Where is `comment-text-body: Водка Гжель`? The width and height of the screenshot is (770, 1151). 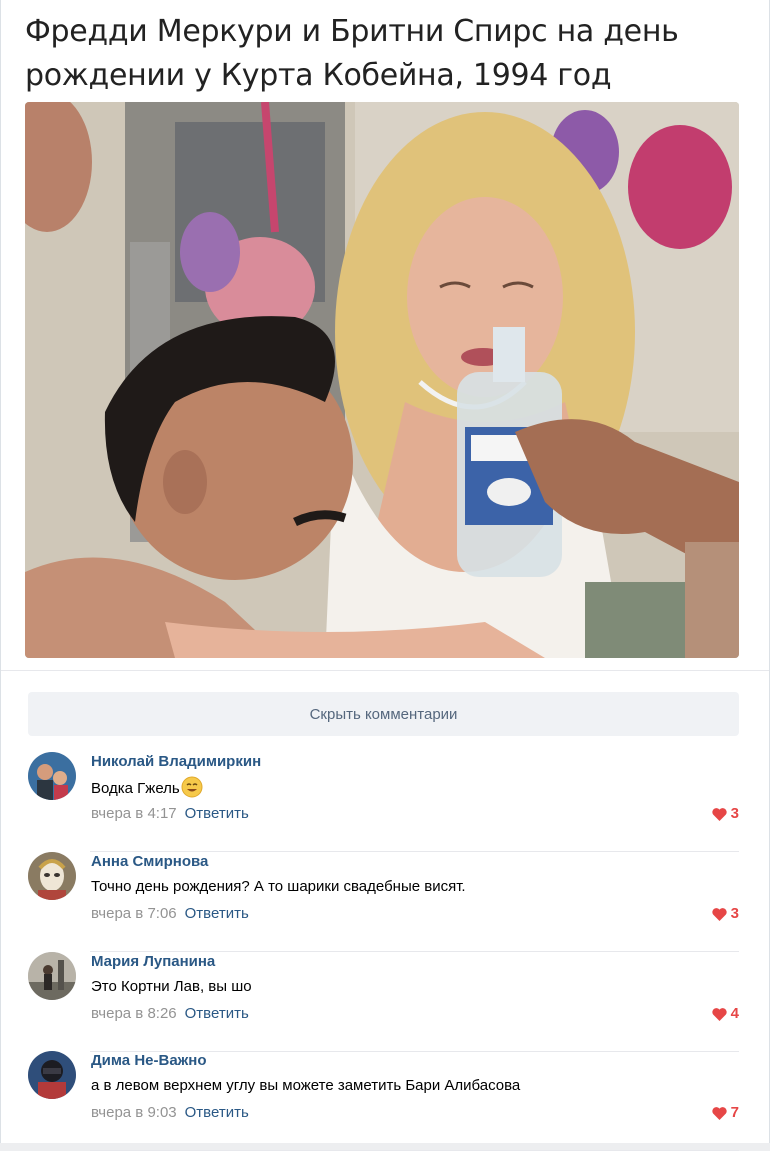
comment-text-body: Водка Гжель is located at coordinates (135, 788).